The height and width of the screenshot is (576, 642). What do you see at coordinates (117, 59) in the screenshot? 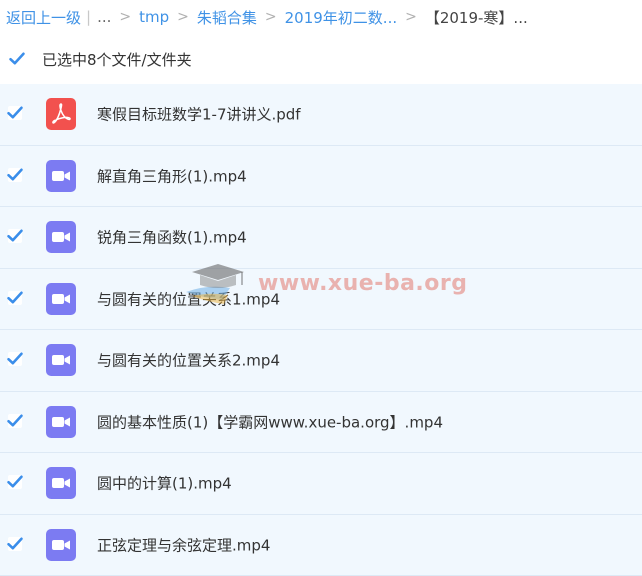
I see `selection-count-label: 已选中8个文件/文件夹` at bounding box center [117, 59].